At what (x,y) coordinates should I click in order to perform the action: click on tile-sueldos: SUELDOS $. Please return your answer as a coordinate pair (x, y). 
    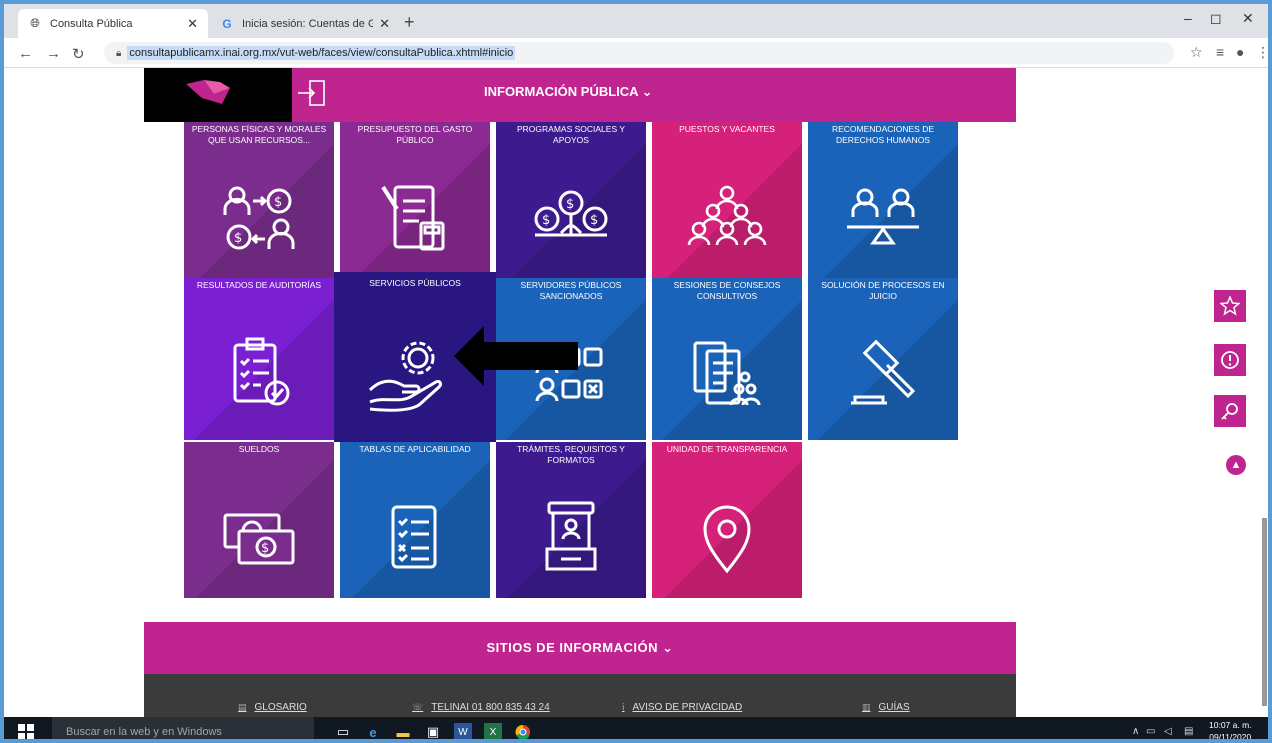
    Looking at the image, I should click on (259, 520).